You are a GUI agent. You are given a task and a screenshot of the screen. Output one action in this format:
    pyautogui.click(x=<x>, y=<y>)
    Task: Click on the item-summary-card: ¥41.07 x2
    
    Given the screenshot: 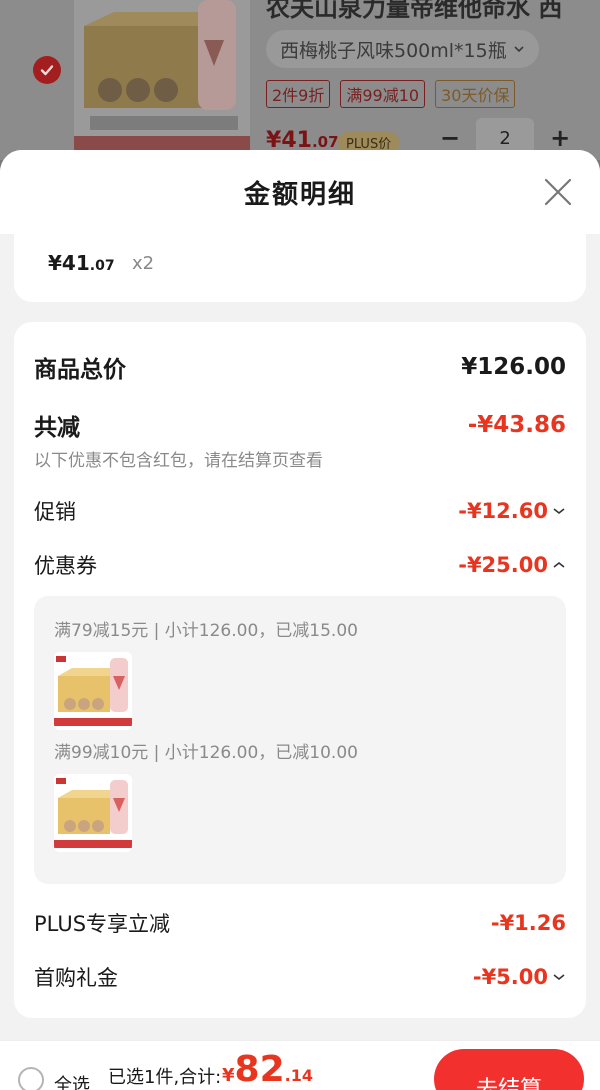 What is the action you would take?
    pyautogui.click(x=300, y=268)
    